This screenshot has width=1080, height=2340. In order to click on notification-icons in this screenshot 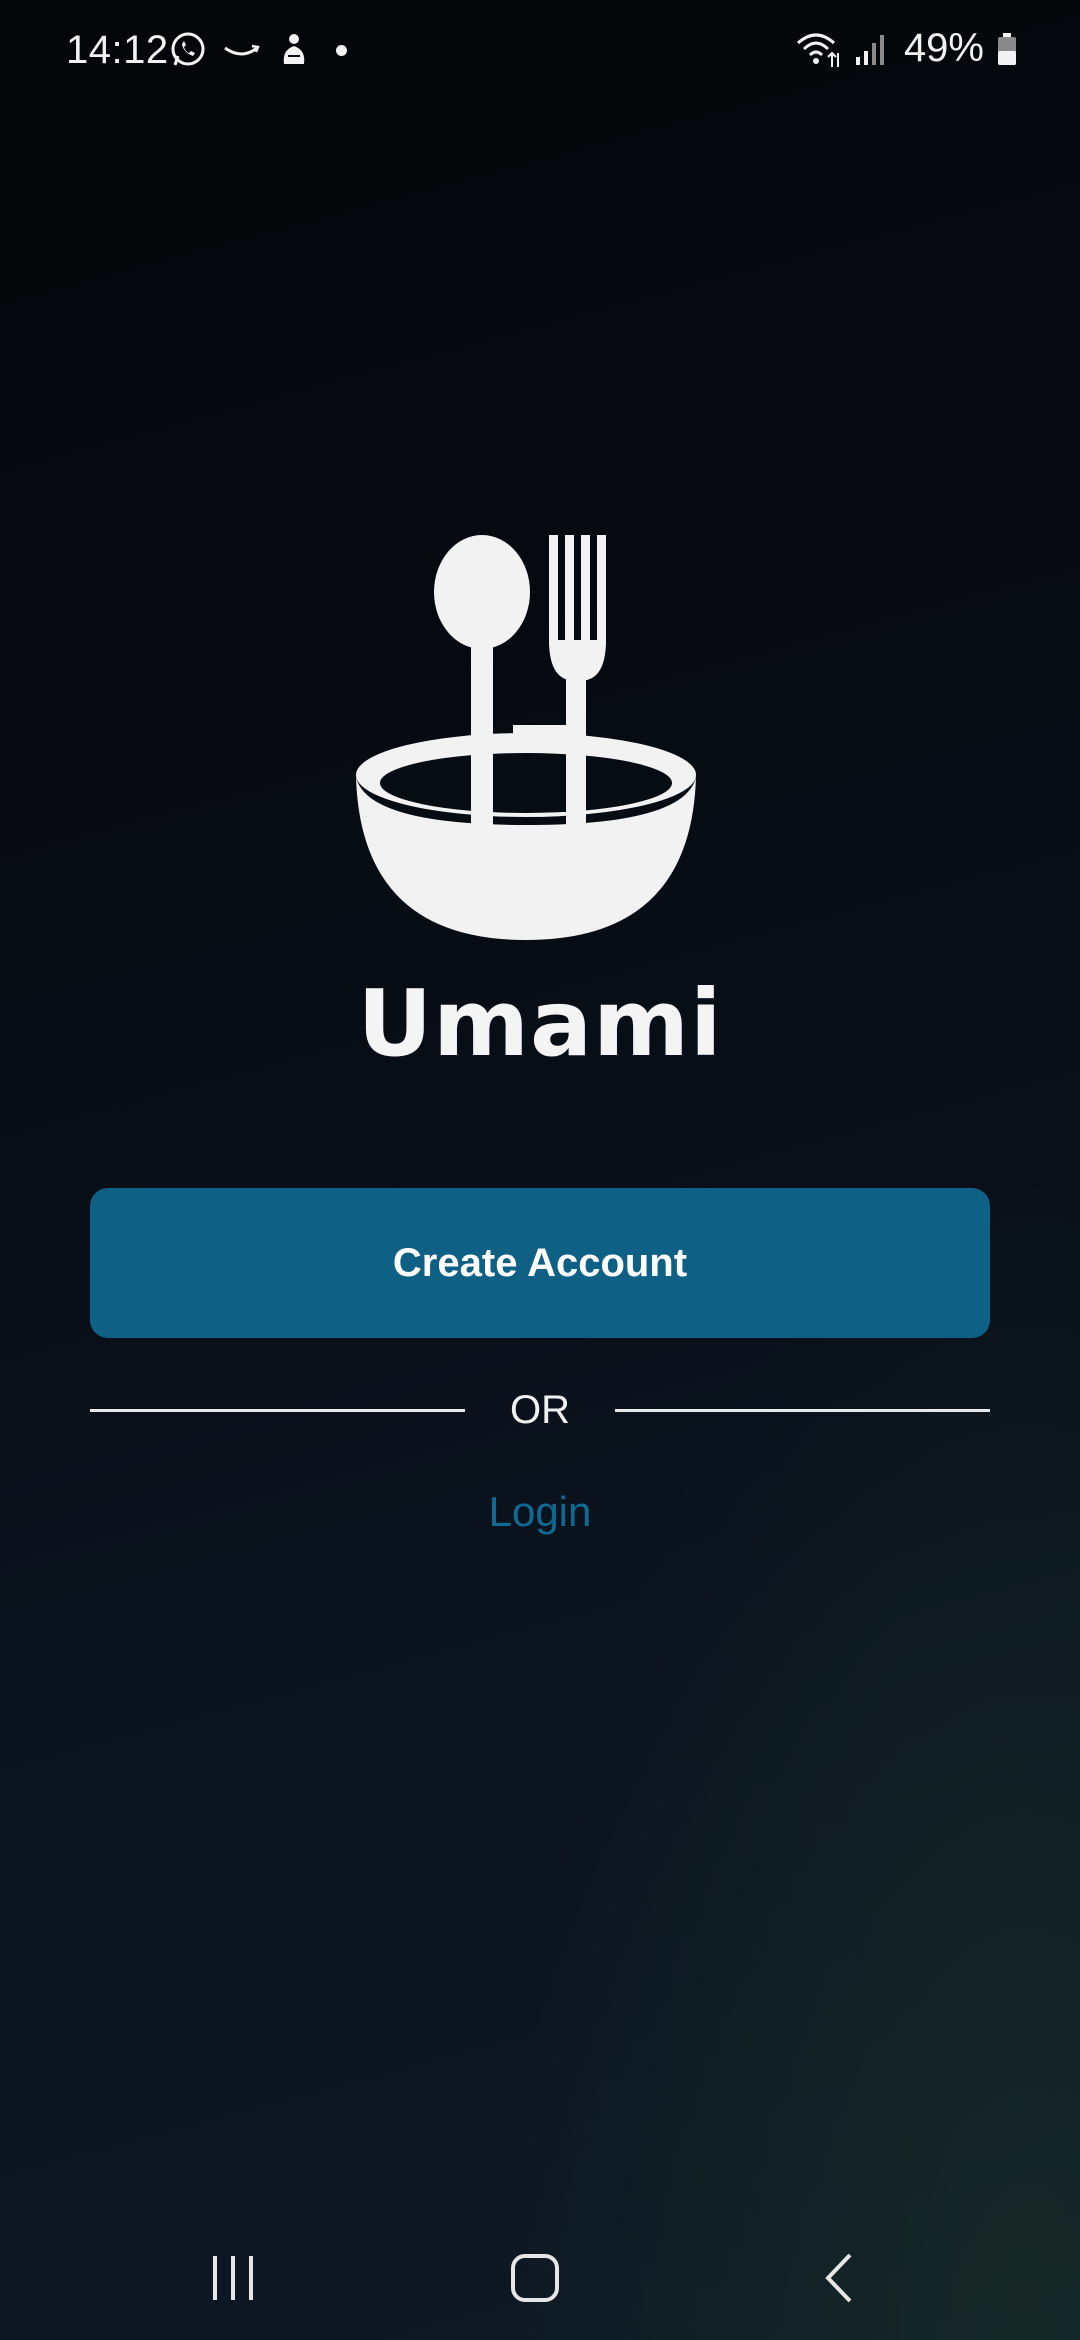, I will do `click(257, 50)`.